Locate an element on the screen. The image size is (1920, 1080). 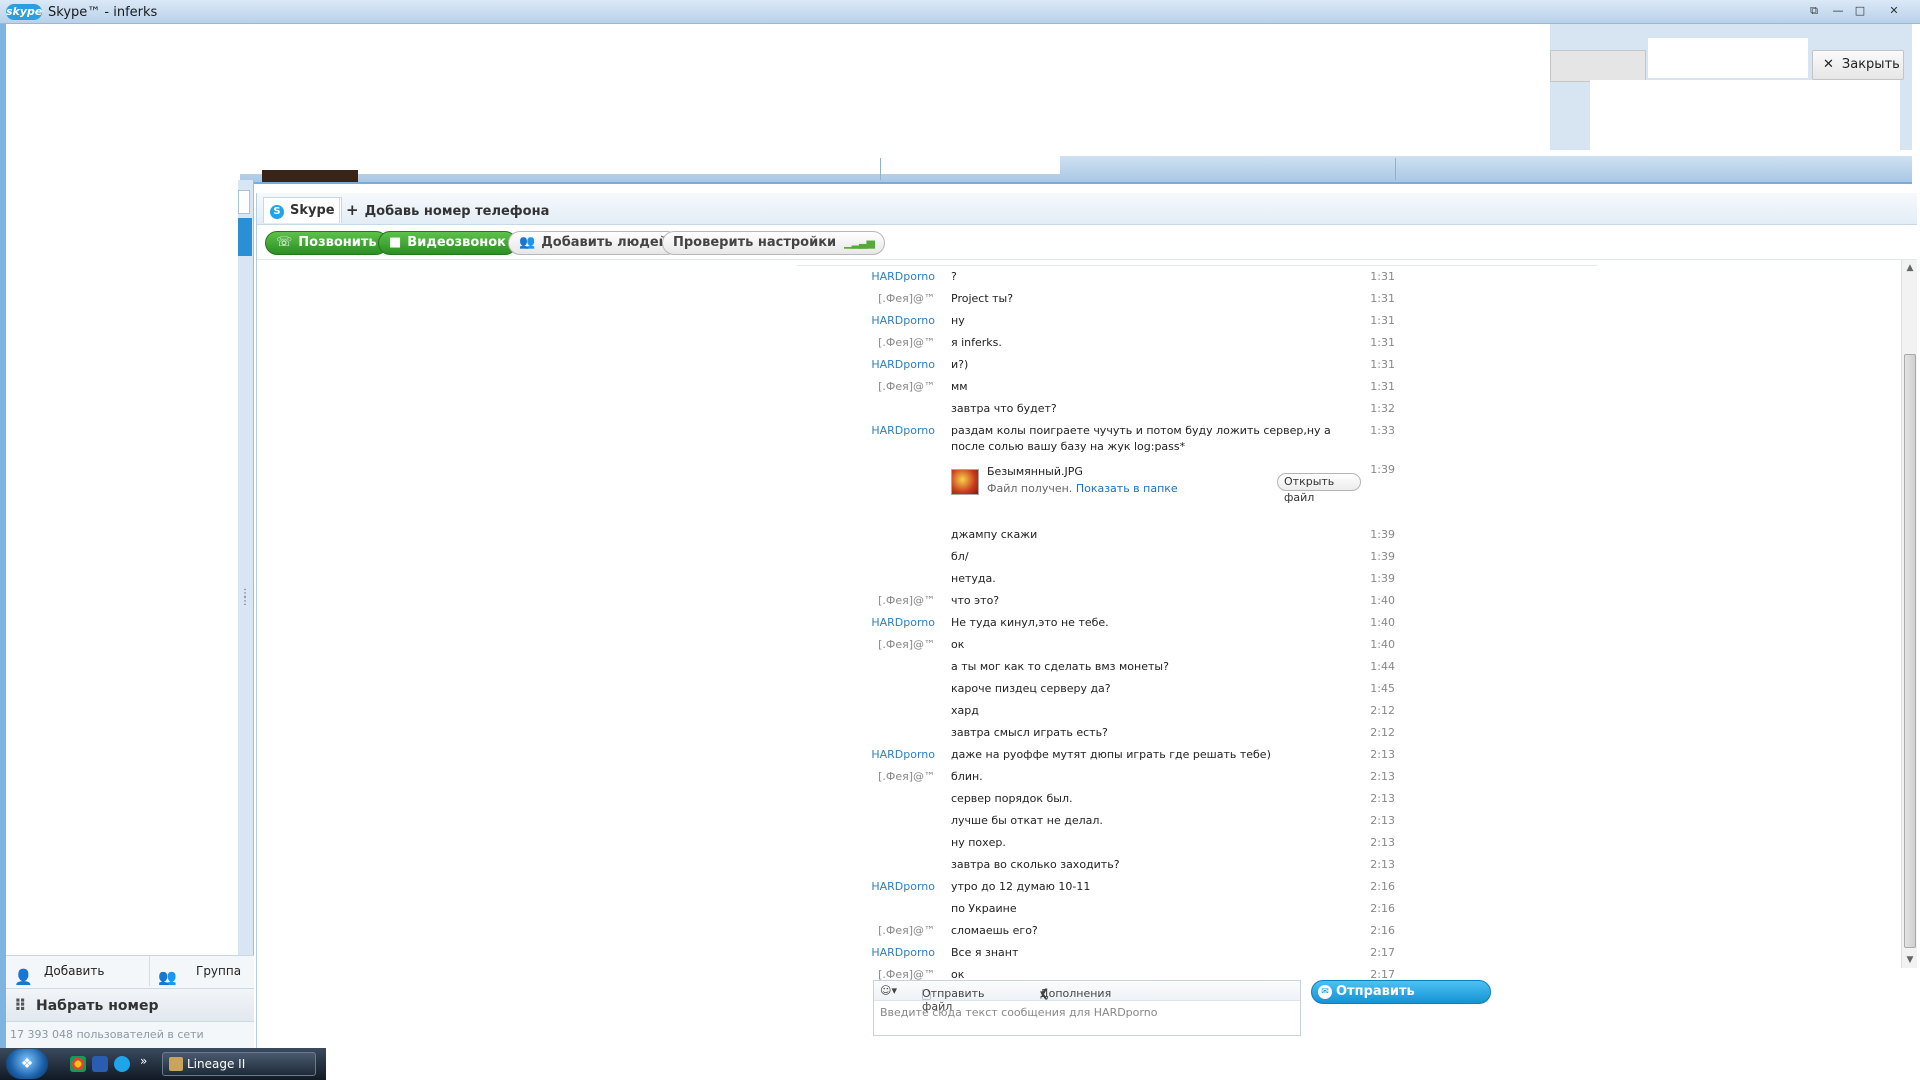
message-scrollbar: ▲ ▼ is located at coordinates (1909, 614).